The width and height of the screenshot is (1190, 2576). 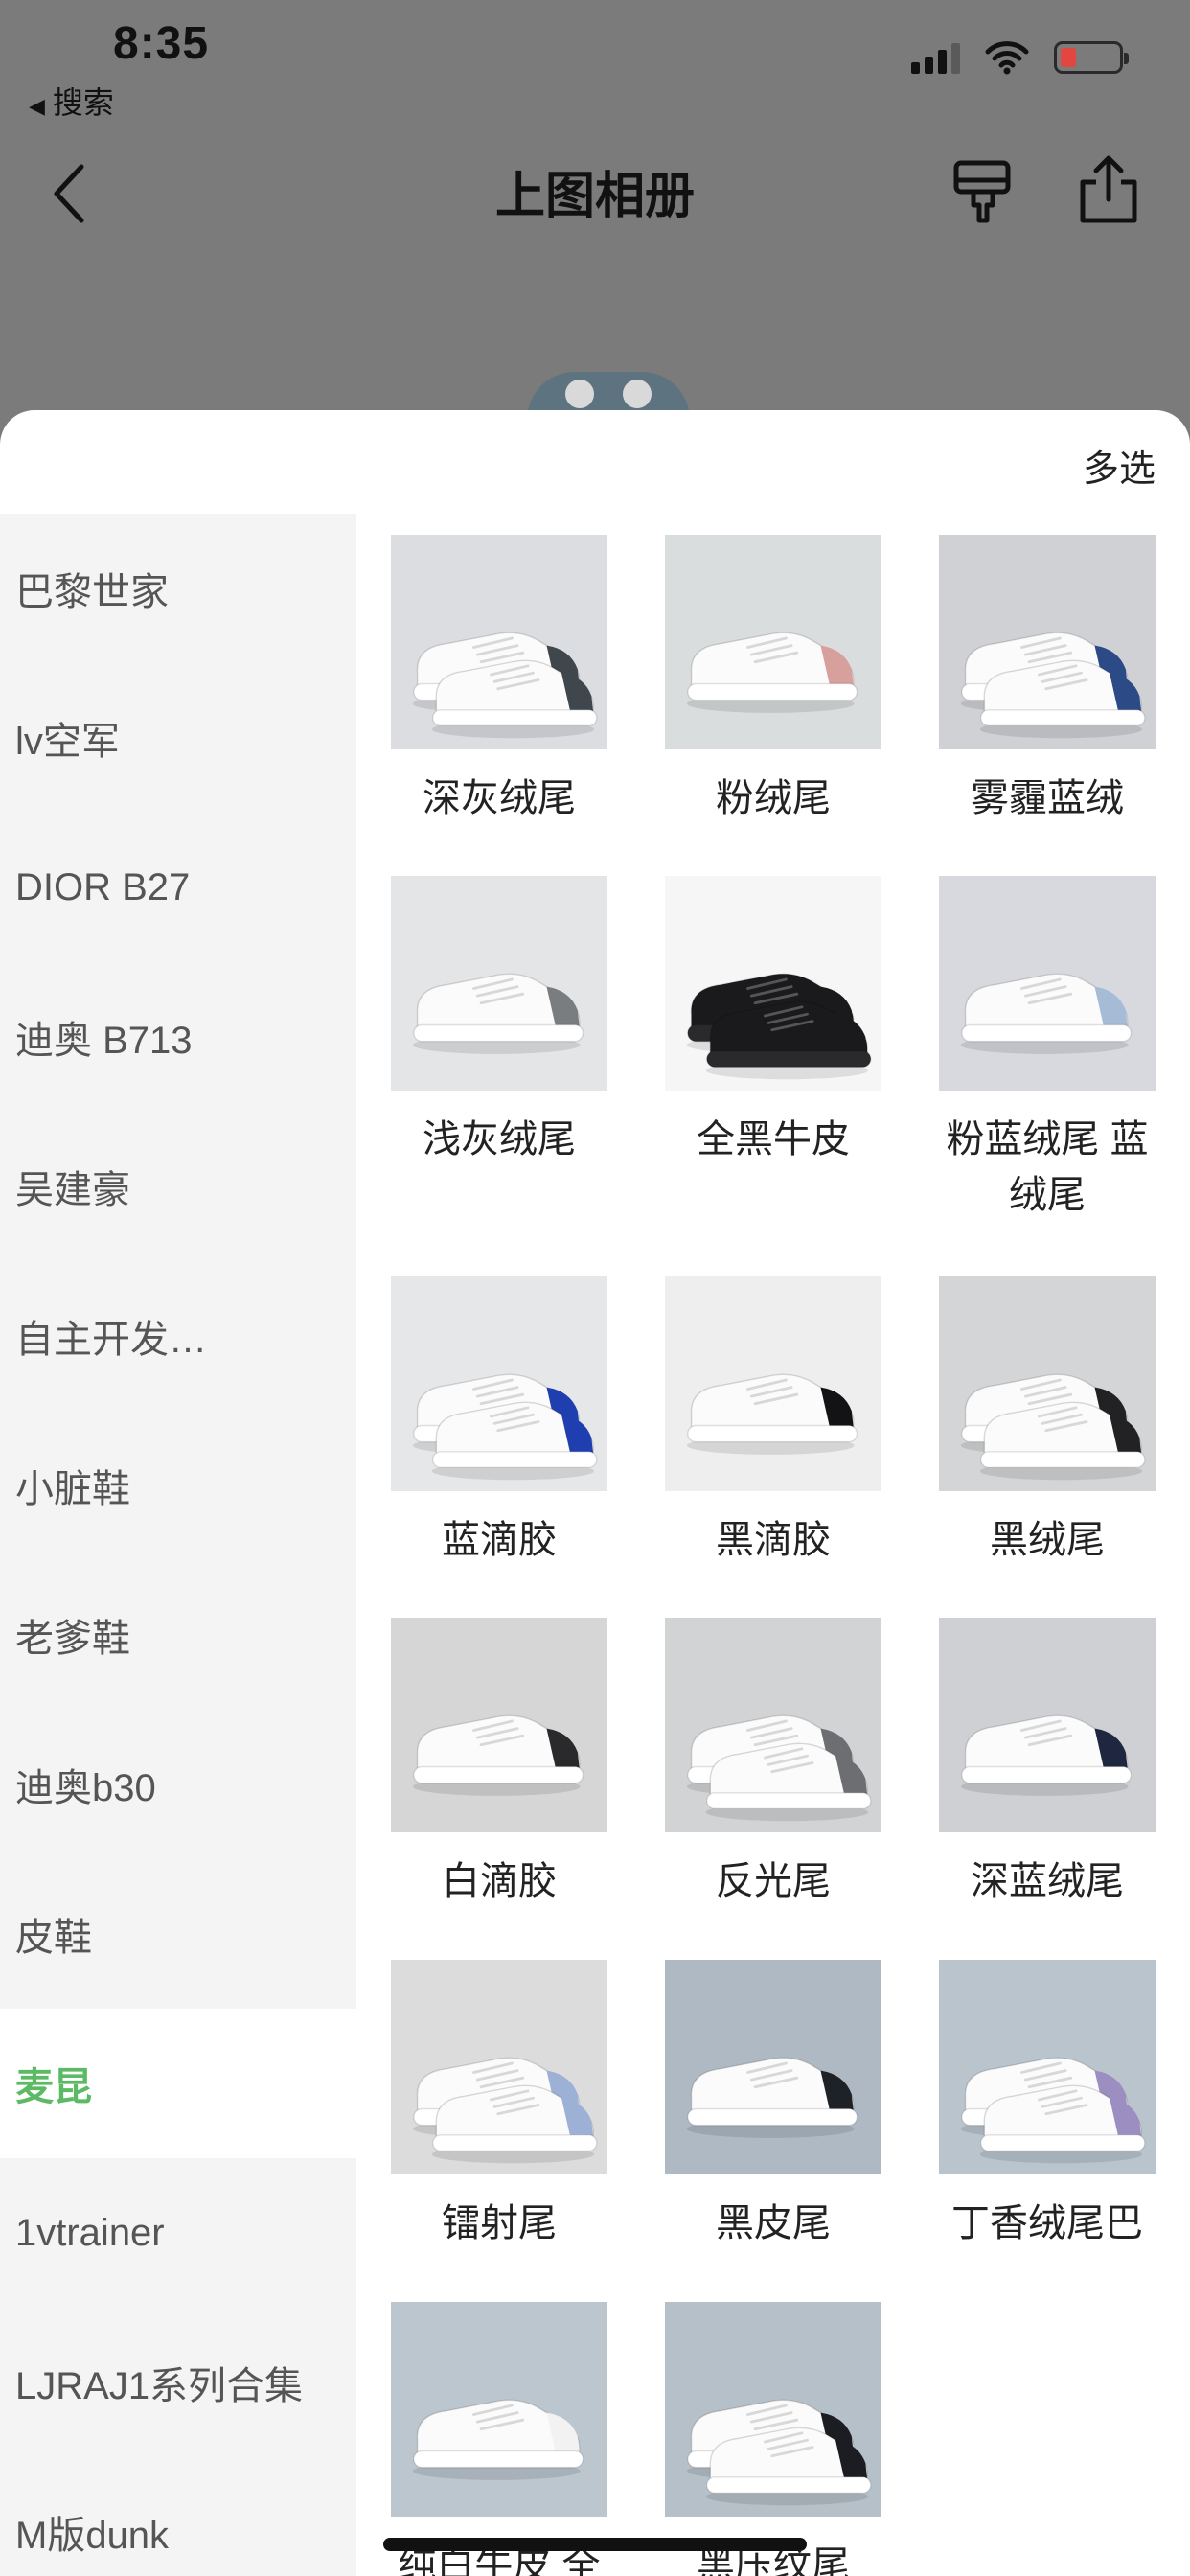 I want to click on cellular-signal-icon, so click(x=936, y=57).